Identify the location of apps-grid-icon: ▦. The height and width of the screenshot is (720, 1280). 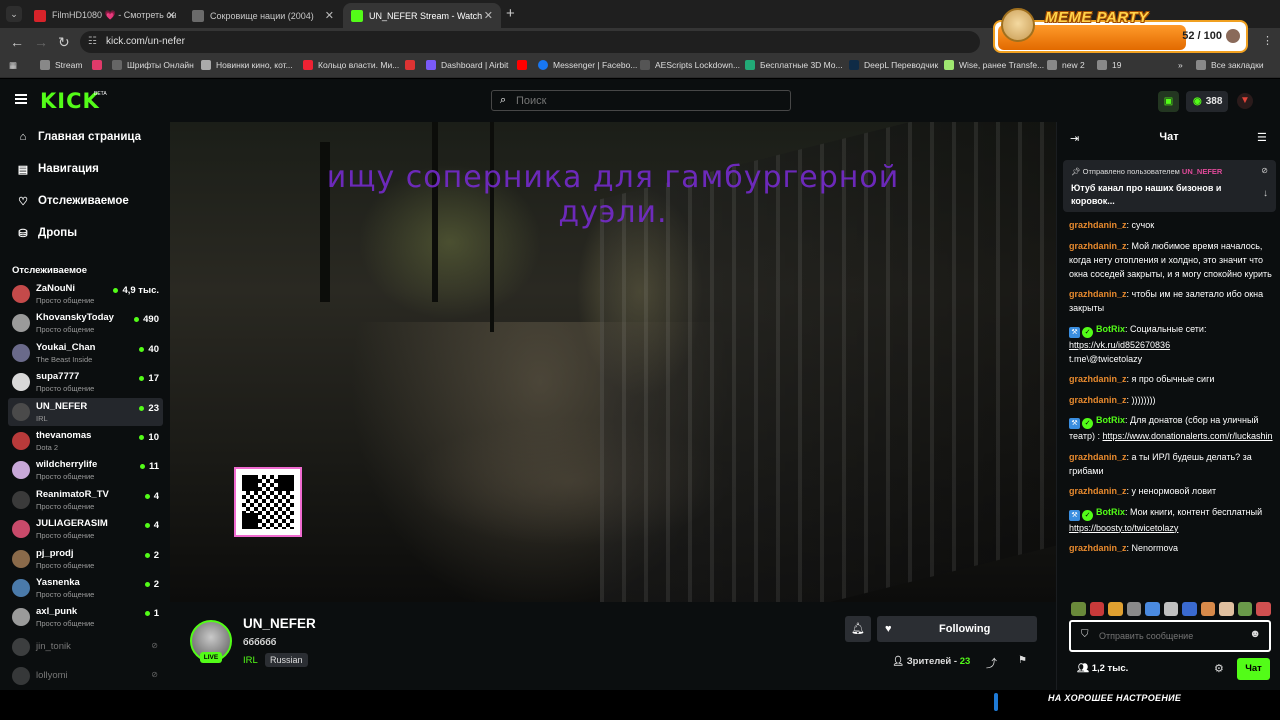
(13, 65).